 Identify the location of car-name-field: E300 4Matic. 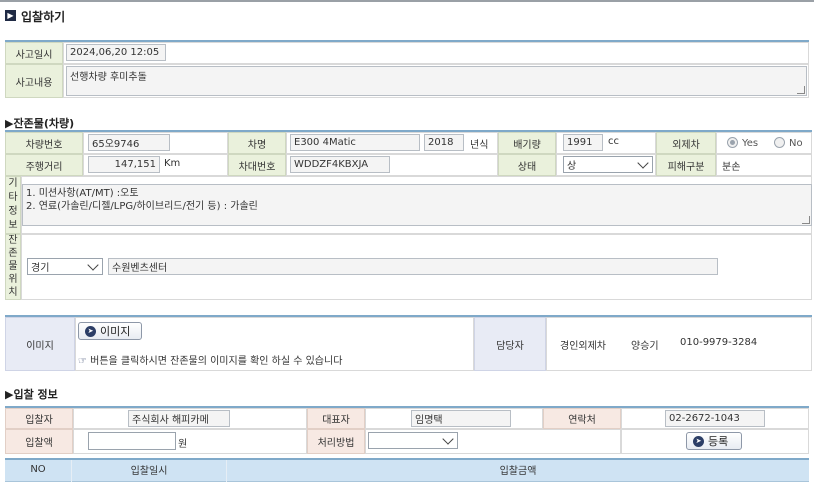
(355, 142).